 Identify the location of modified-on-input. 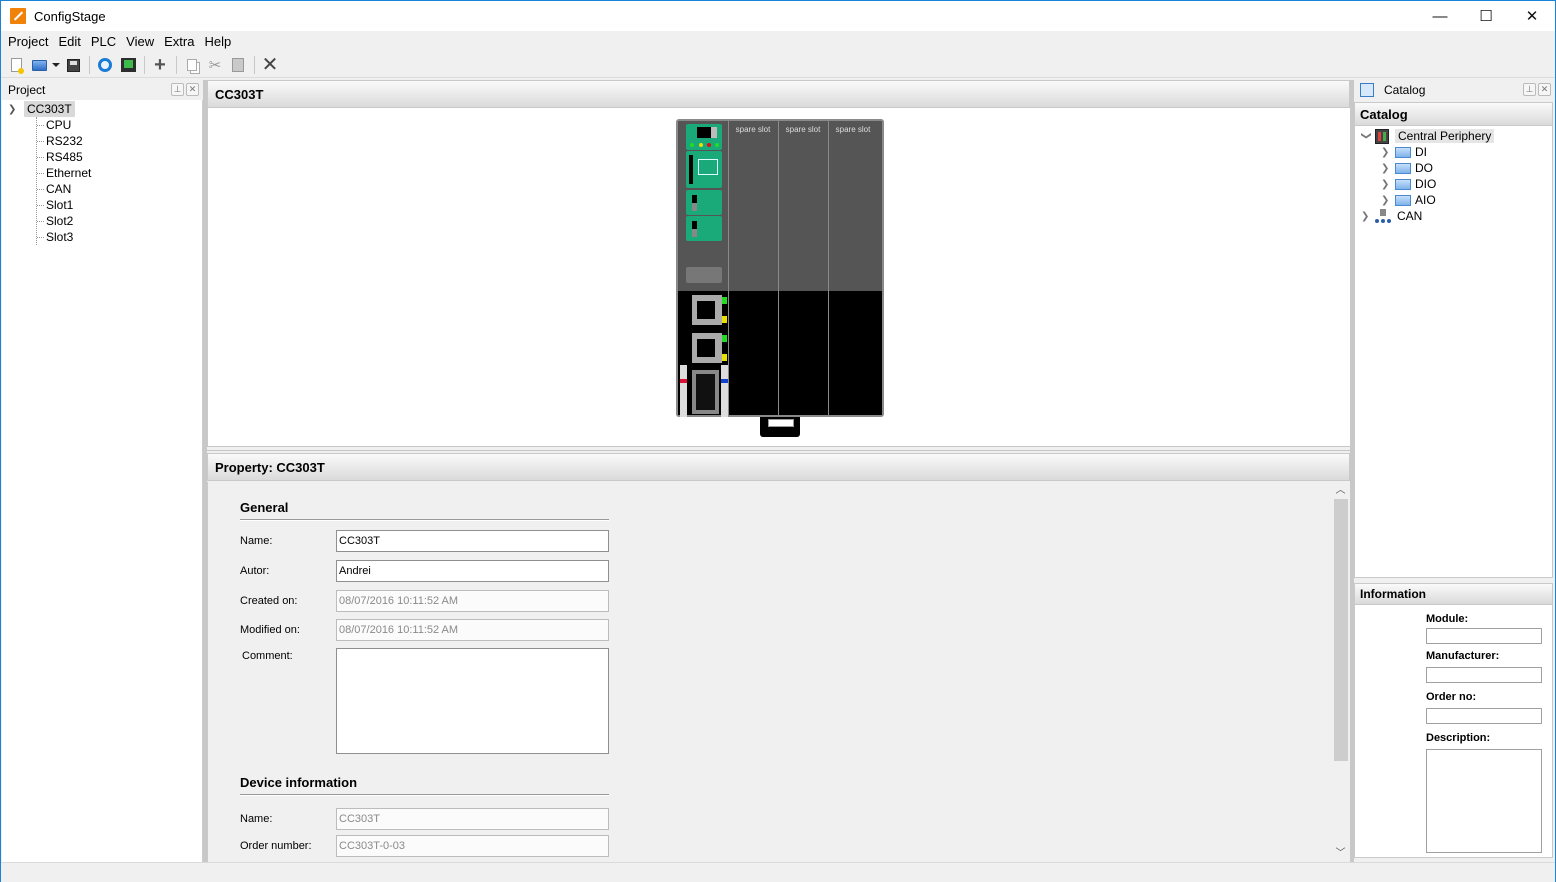
(472, 630).